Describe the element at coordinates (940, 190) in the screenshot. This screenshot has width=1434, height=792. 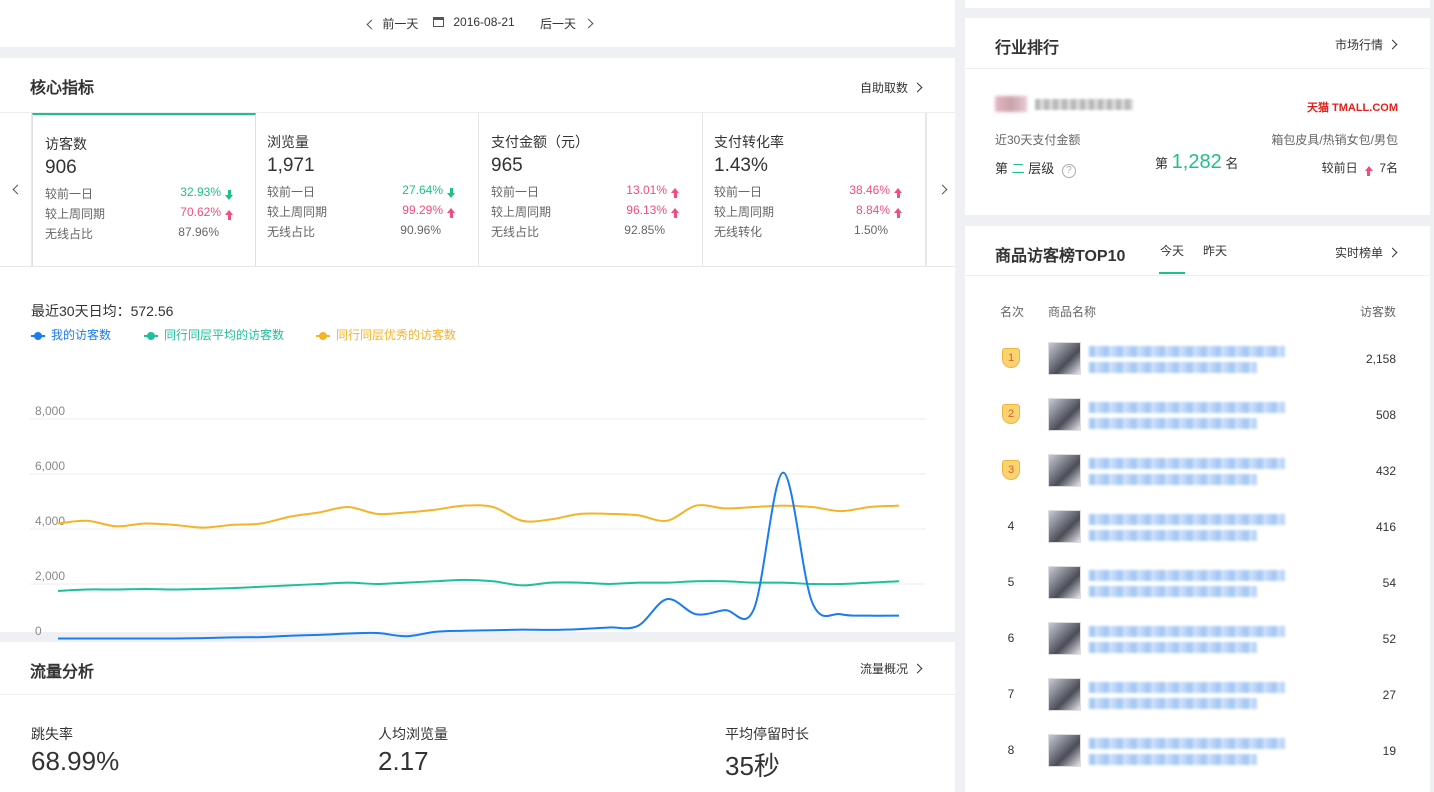
I see `metrics-next-button` at that location.